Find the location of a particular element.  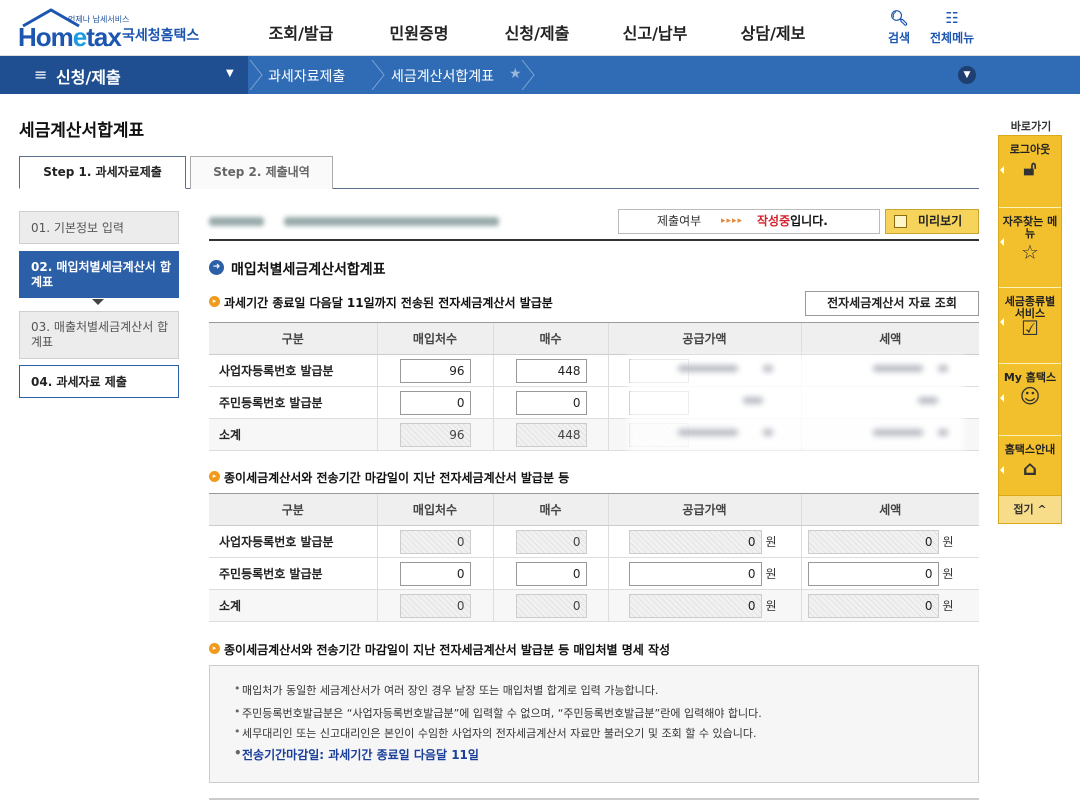

nav-item-apply: 신청/제출 is located at coordinates (537, 32).